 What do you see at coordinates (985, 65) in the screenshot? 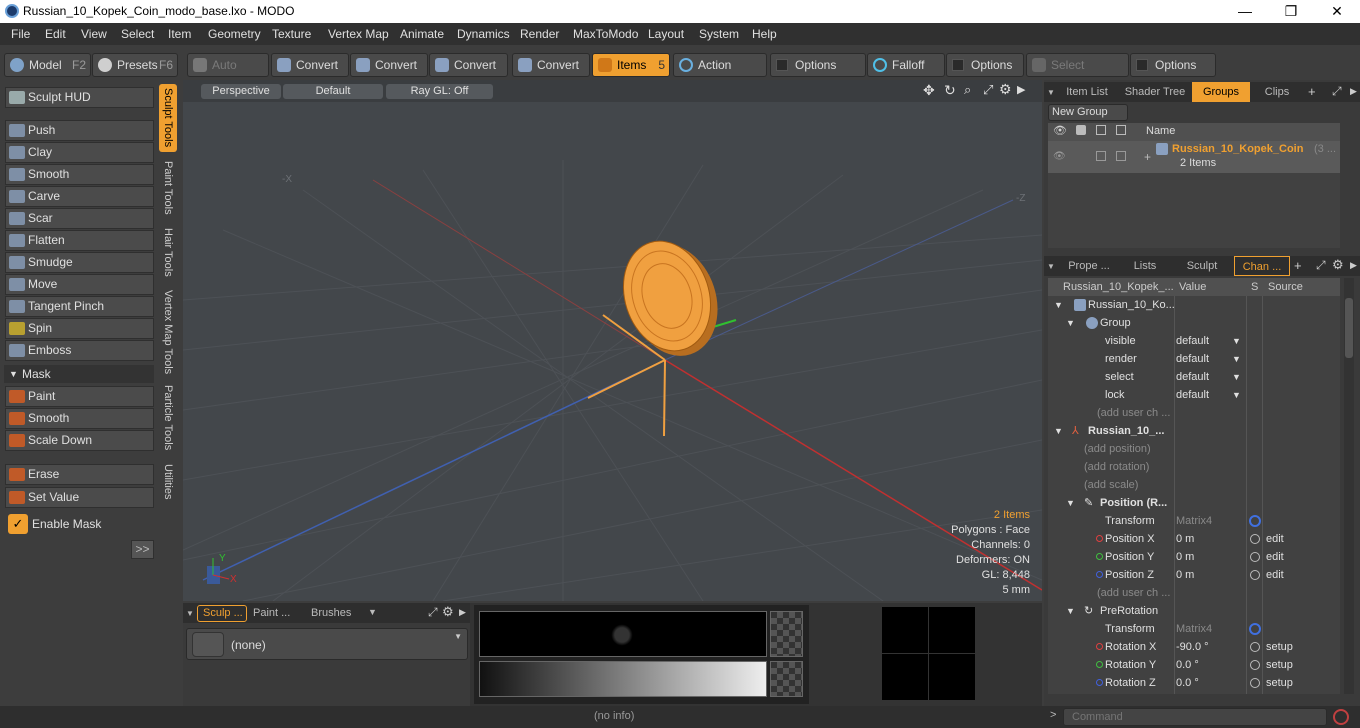
I see `falloff-options-button: Options` at bounding box center [985, 65].